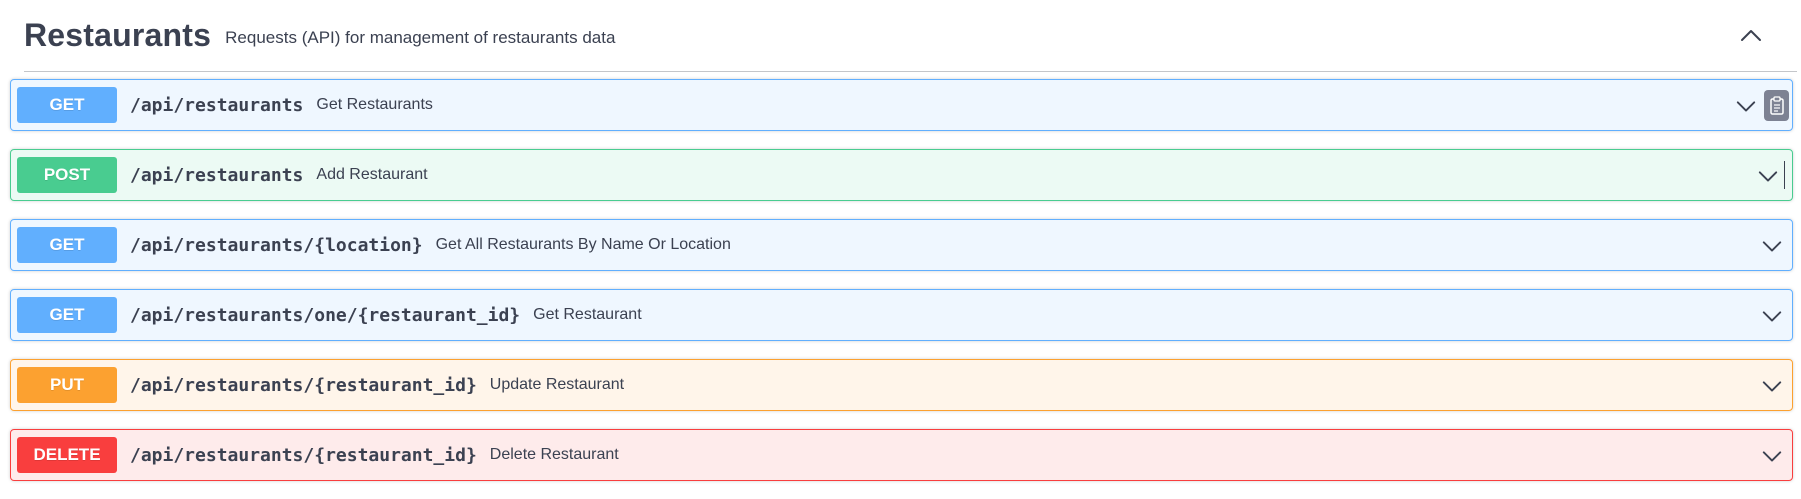  I want to click on clipboard-copy-icon, so click(1776, 105).